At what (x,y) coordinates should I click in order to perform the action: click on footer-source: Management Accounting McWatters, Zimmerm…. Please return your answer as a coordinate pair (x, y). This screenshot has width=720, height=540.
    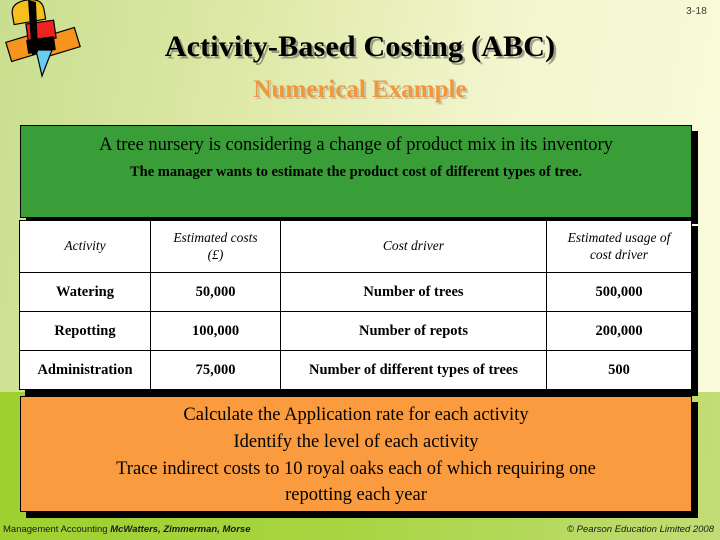
    Looking at the image, I should click on (126, 529).